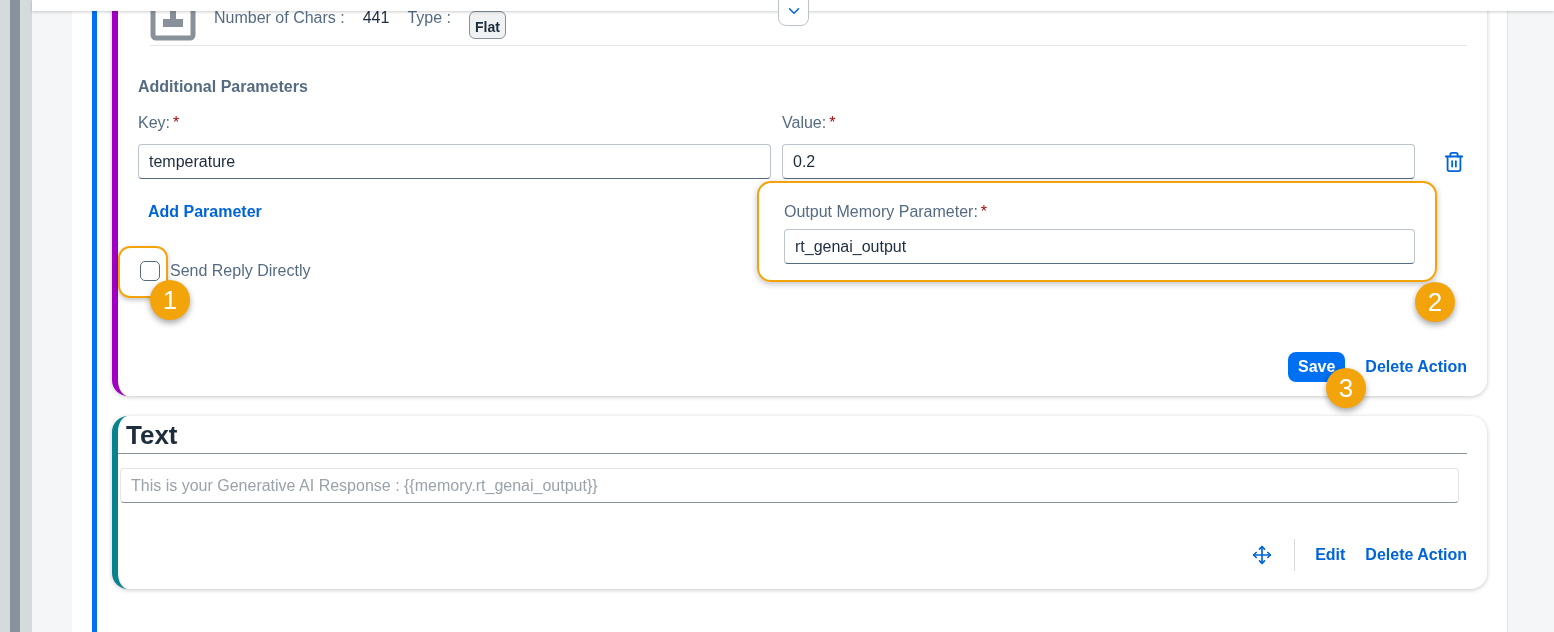  What do you see at coordinates (789, 485) in the screenshot?
I see `text-field: This is your Generative AI Response : {{memory.rt_genai_output}}` at bounding box center [789, 485].